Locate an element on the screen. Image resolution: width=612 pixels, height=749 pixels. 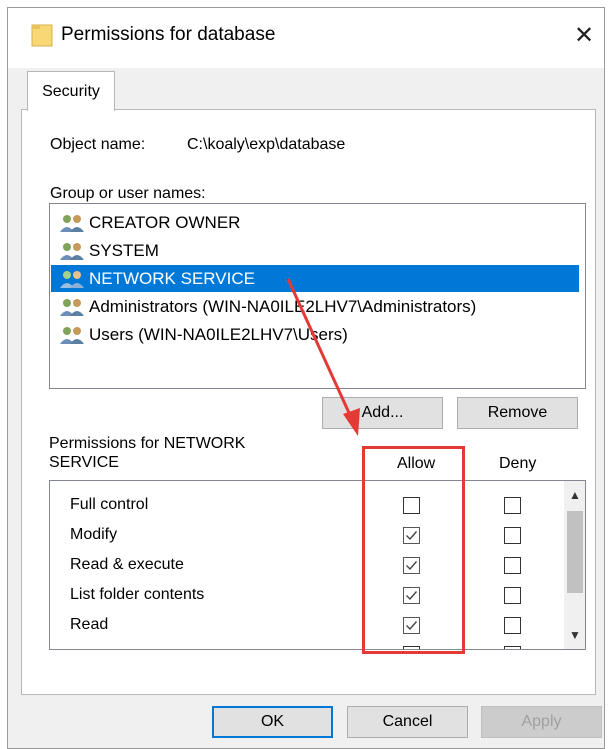
scroll-up-button: ▲ is located at coordinates (574, 495).